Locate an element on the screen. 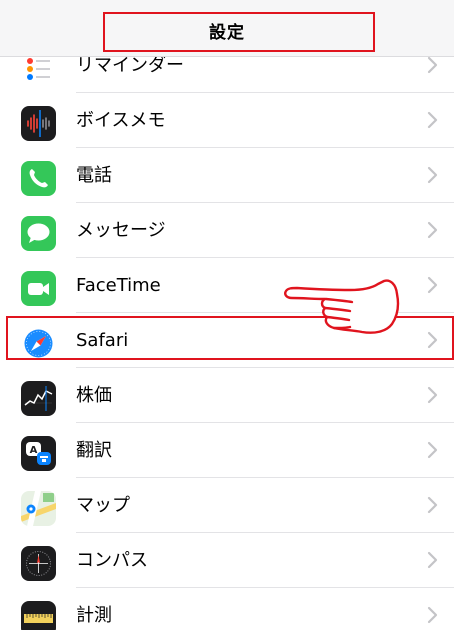  settings-item-measure: 計測 is located at coordinates (227, 609).